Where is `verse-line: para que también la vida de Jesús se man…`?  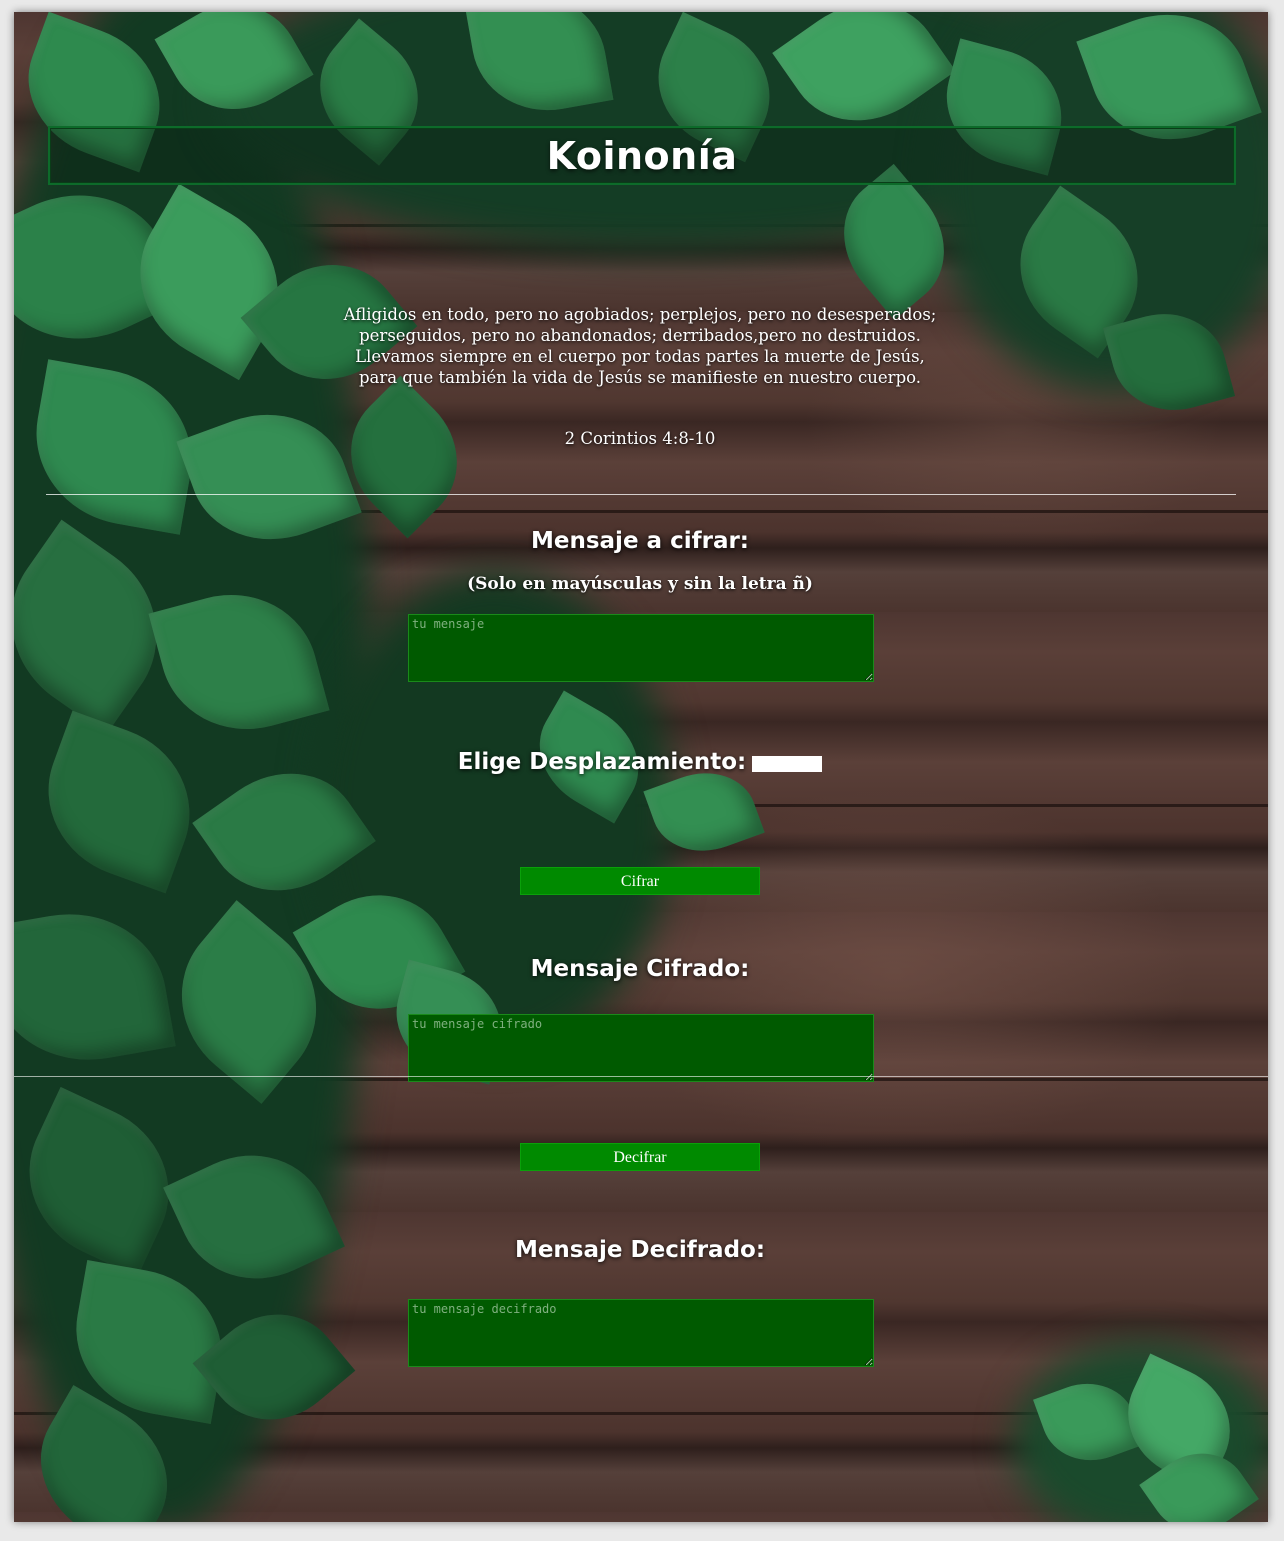 verse-line: para que también la vida de Jesús se man… is located at coordinates (640, 377).